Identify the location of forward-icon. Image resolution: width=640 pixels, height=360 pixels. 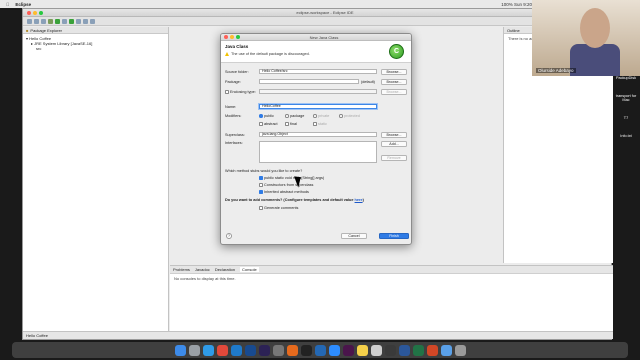
(92, 21).